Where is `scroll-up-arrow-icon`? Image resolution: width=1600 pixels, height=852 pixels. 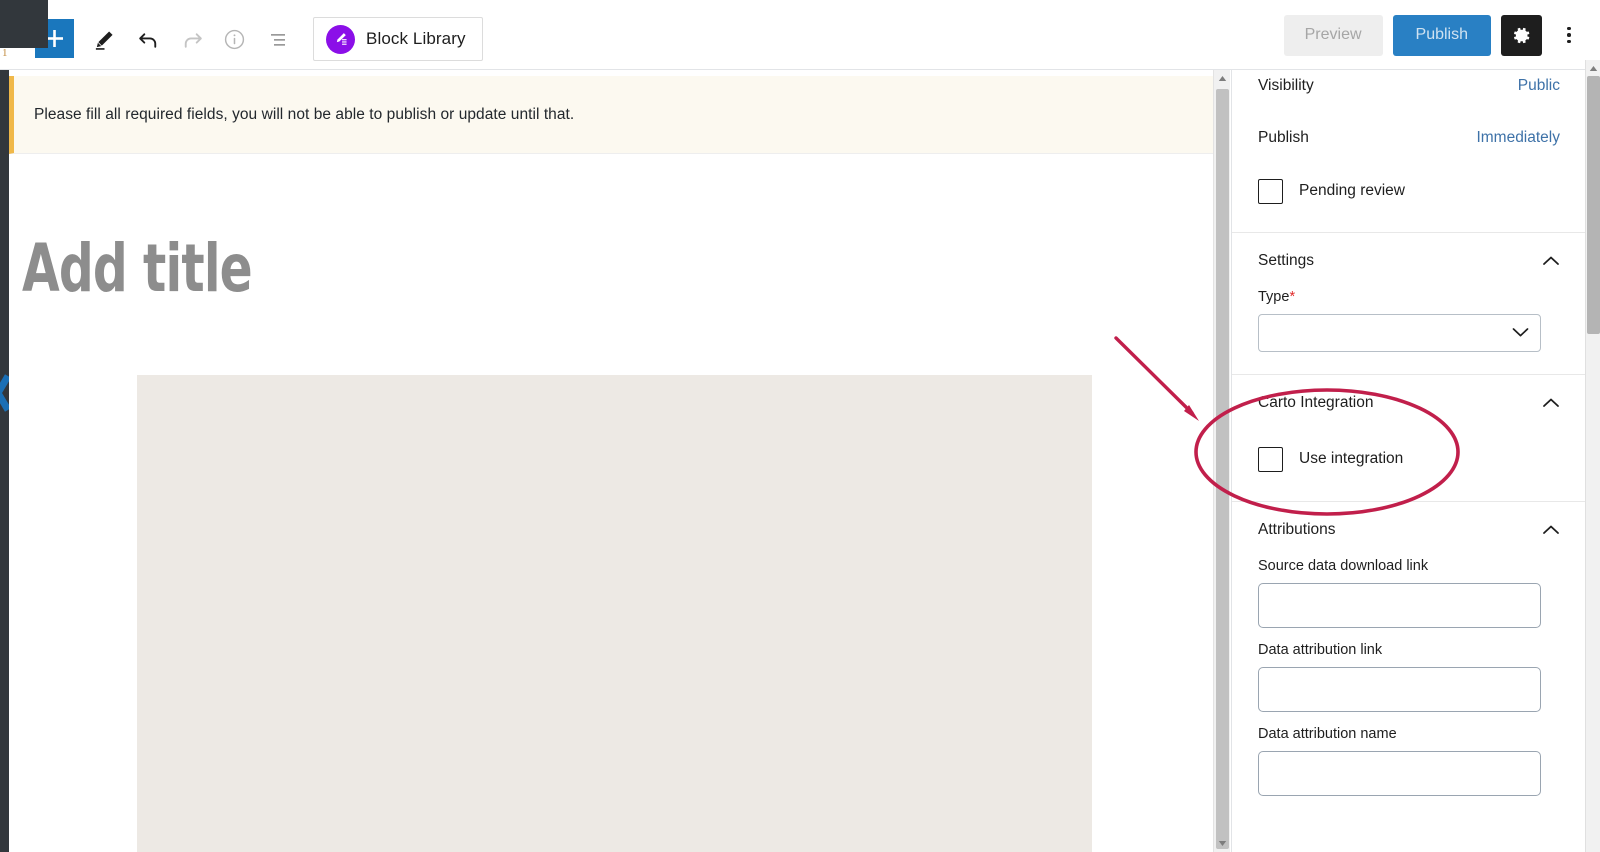
scroll-up-arrow-icon is located at coordinates (1222, 78).